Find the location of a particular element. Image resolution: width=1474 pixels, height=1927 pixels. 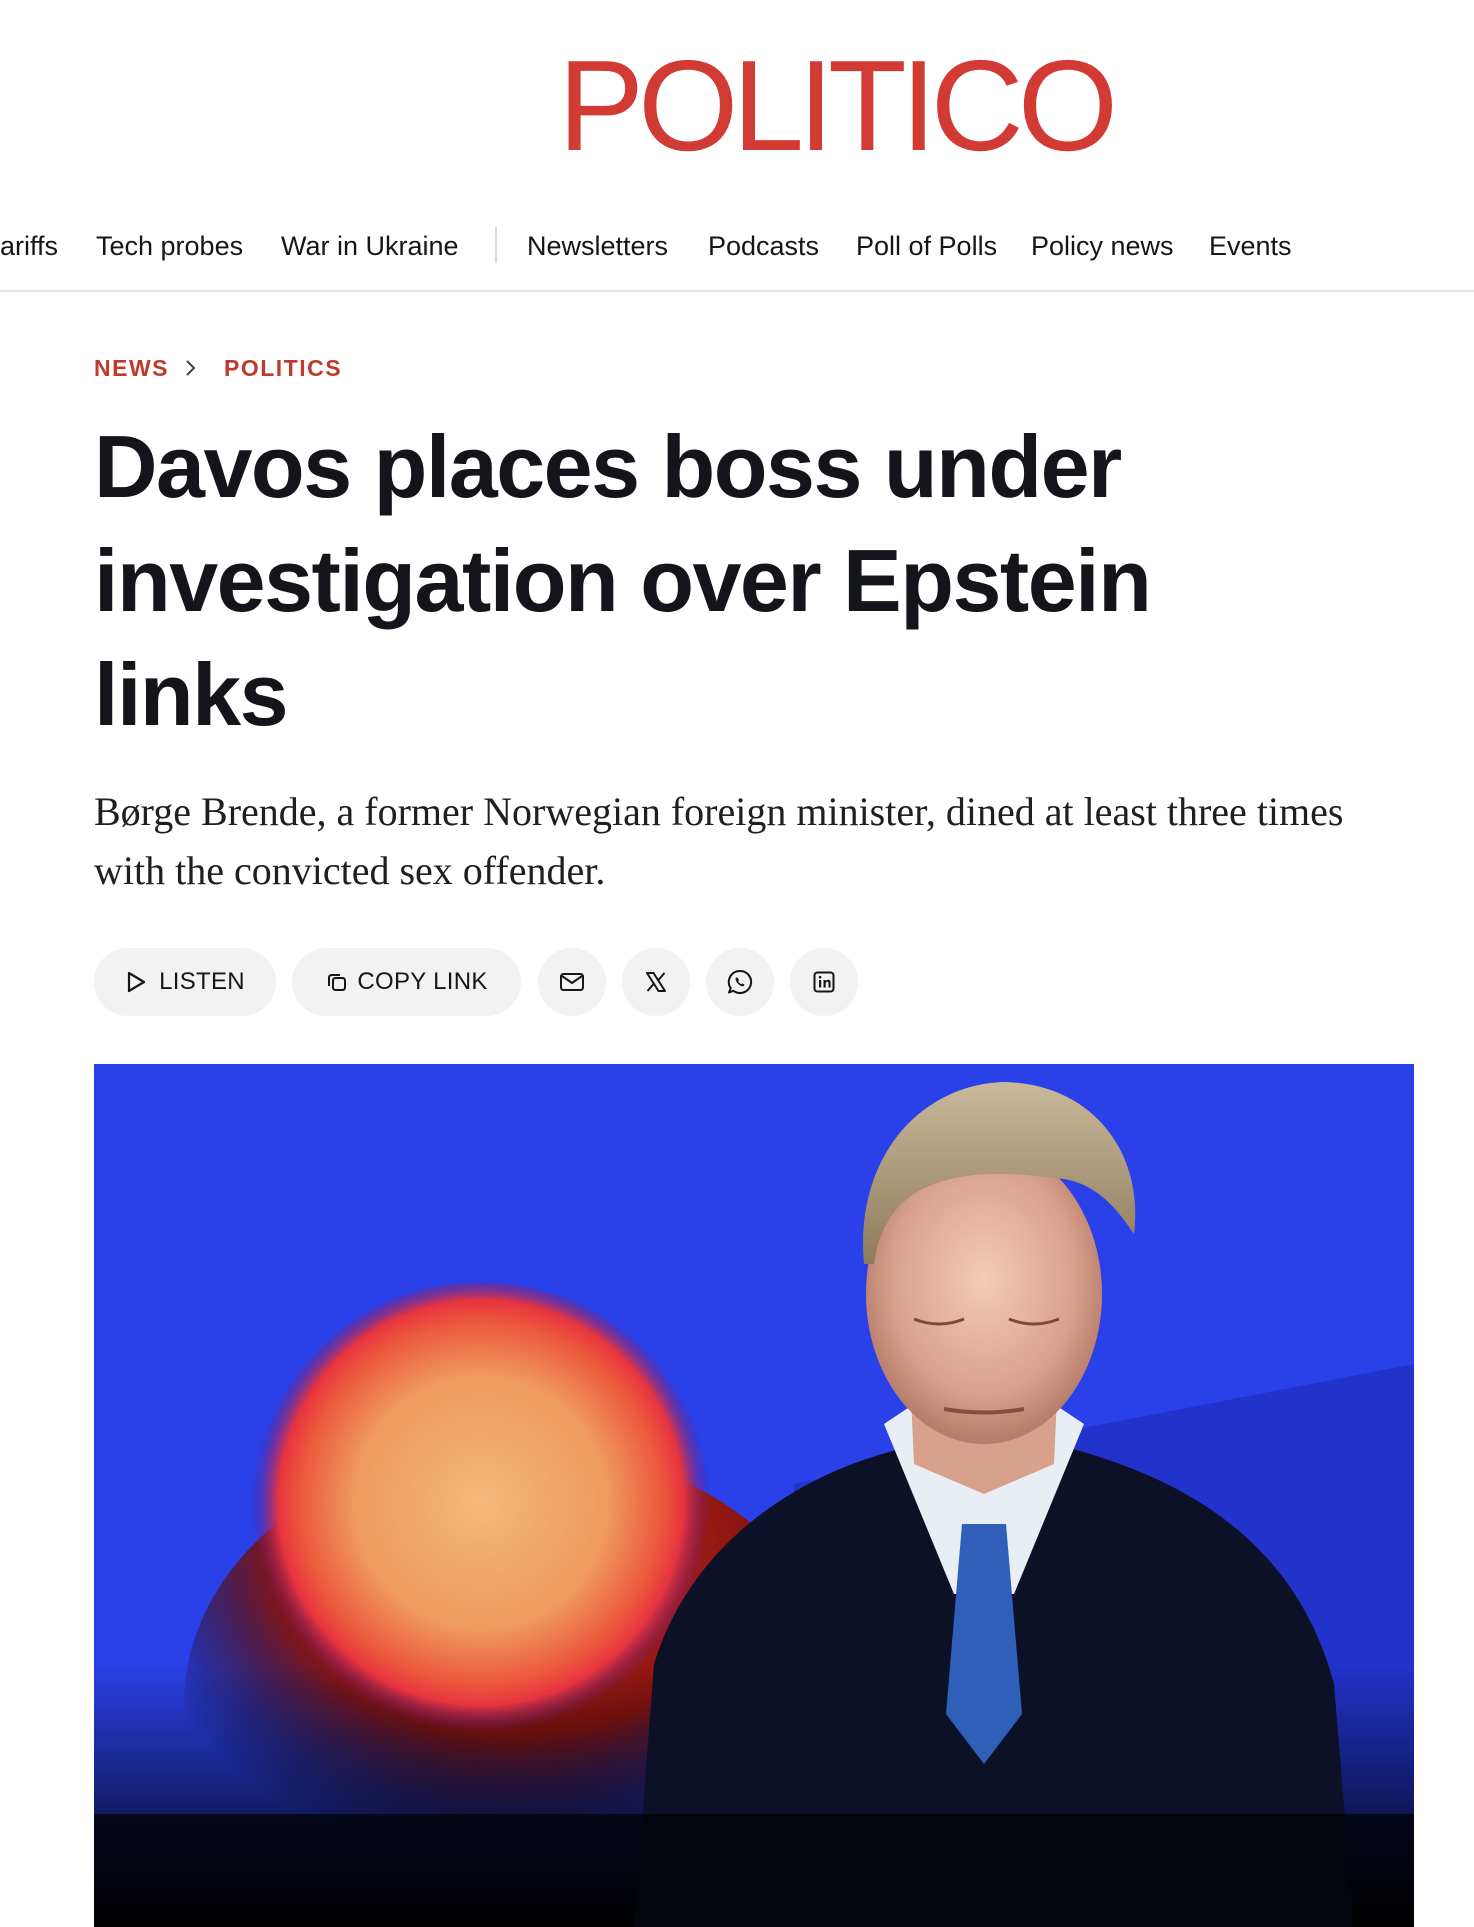

email-icon is located at coordinates (572, 982).